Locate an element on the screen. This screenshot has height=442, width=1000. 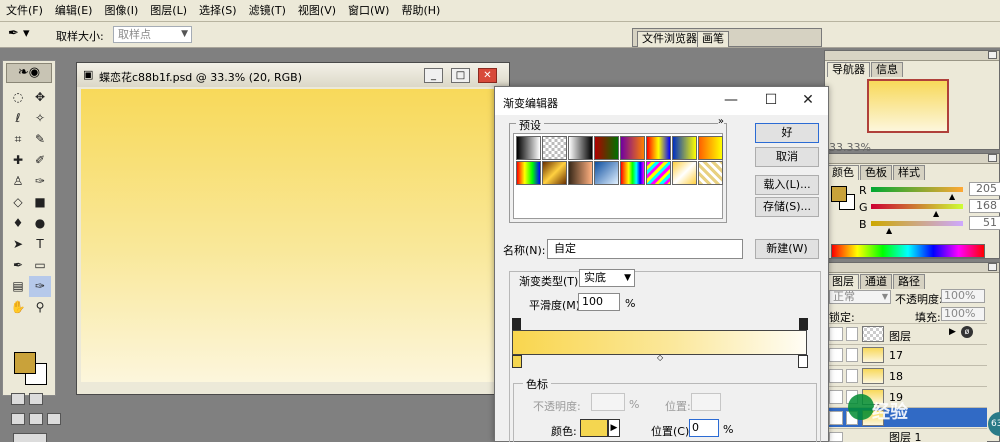
minimize-icon: — is located at coordinates (731, 100).